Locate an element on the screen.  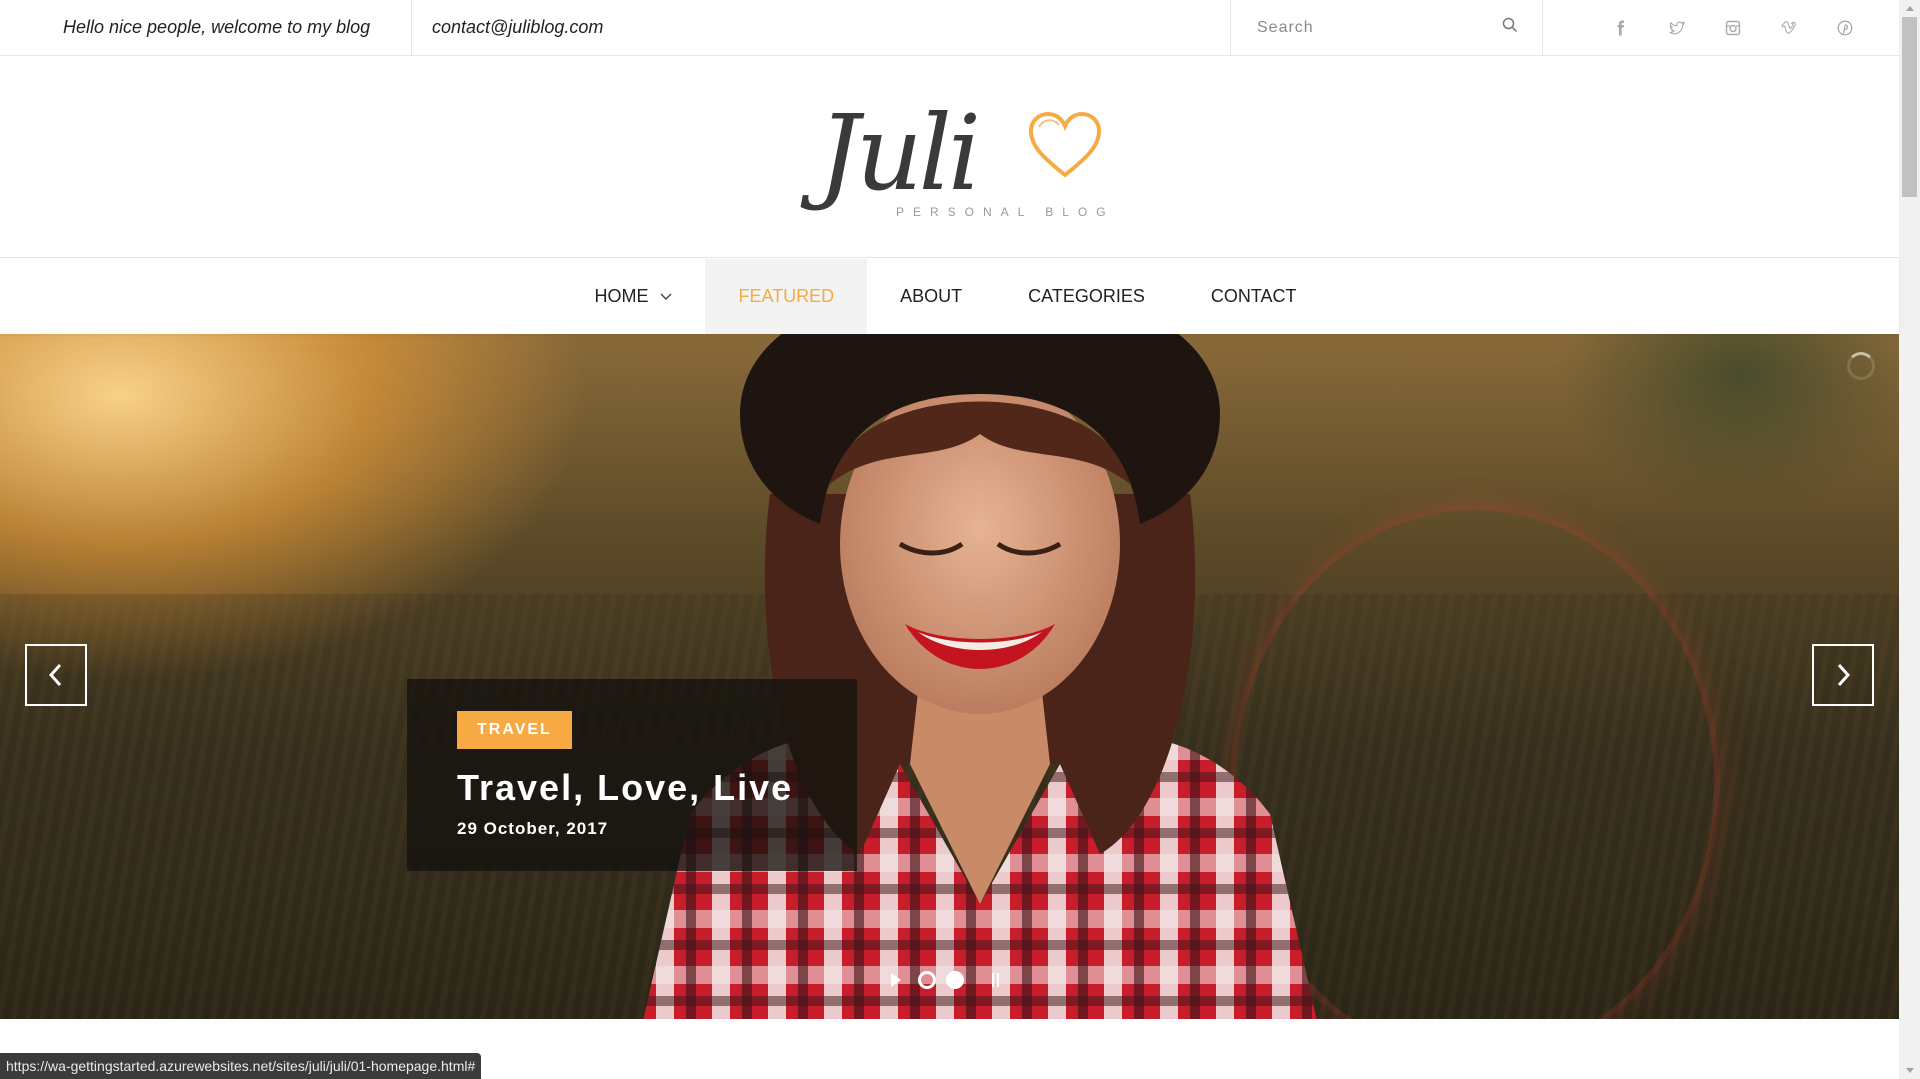
slider-controls is located at coordinates (946, 980).